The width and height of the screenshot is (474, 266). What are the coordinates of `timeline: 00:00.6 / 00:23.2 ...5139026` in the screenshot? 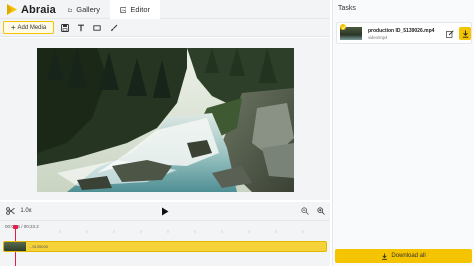 It's located at (165, 243).